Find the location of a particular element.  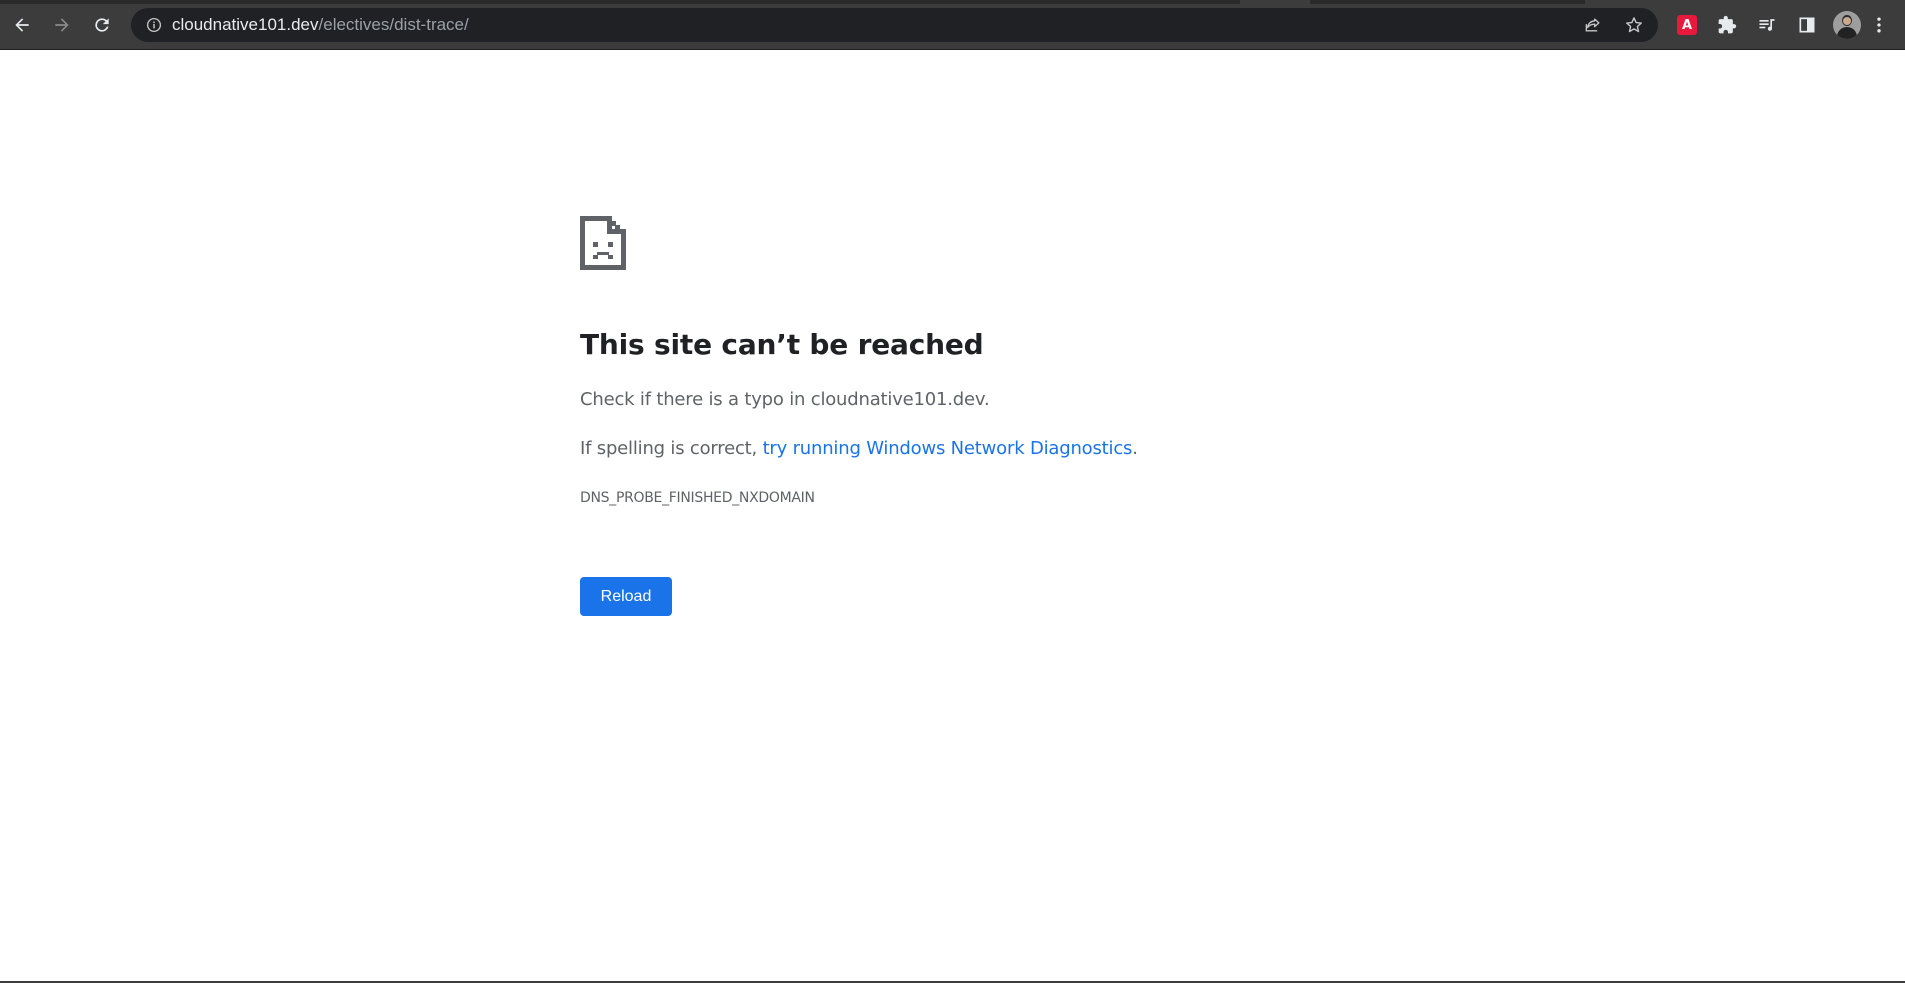

puzzle-icon is located at coordinates (1727, 24).